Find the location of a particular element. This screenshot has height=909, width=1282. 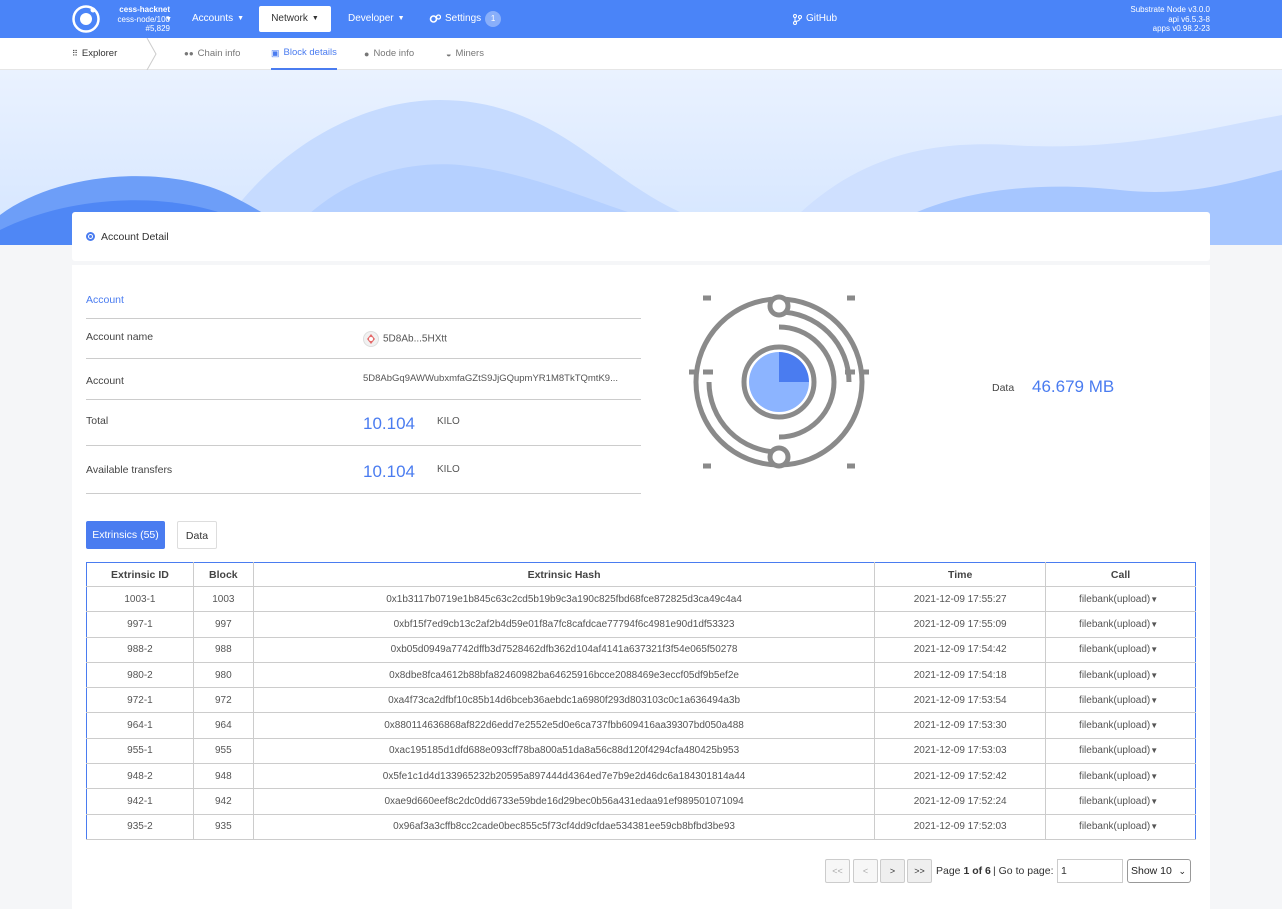

cell-extrinsic-id: 972-1 is located at coordinates (140, 700).